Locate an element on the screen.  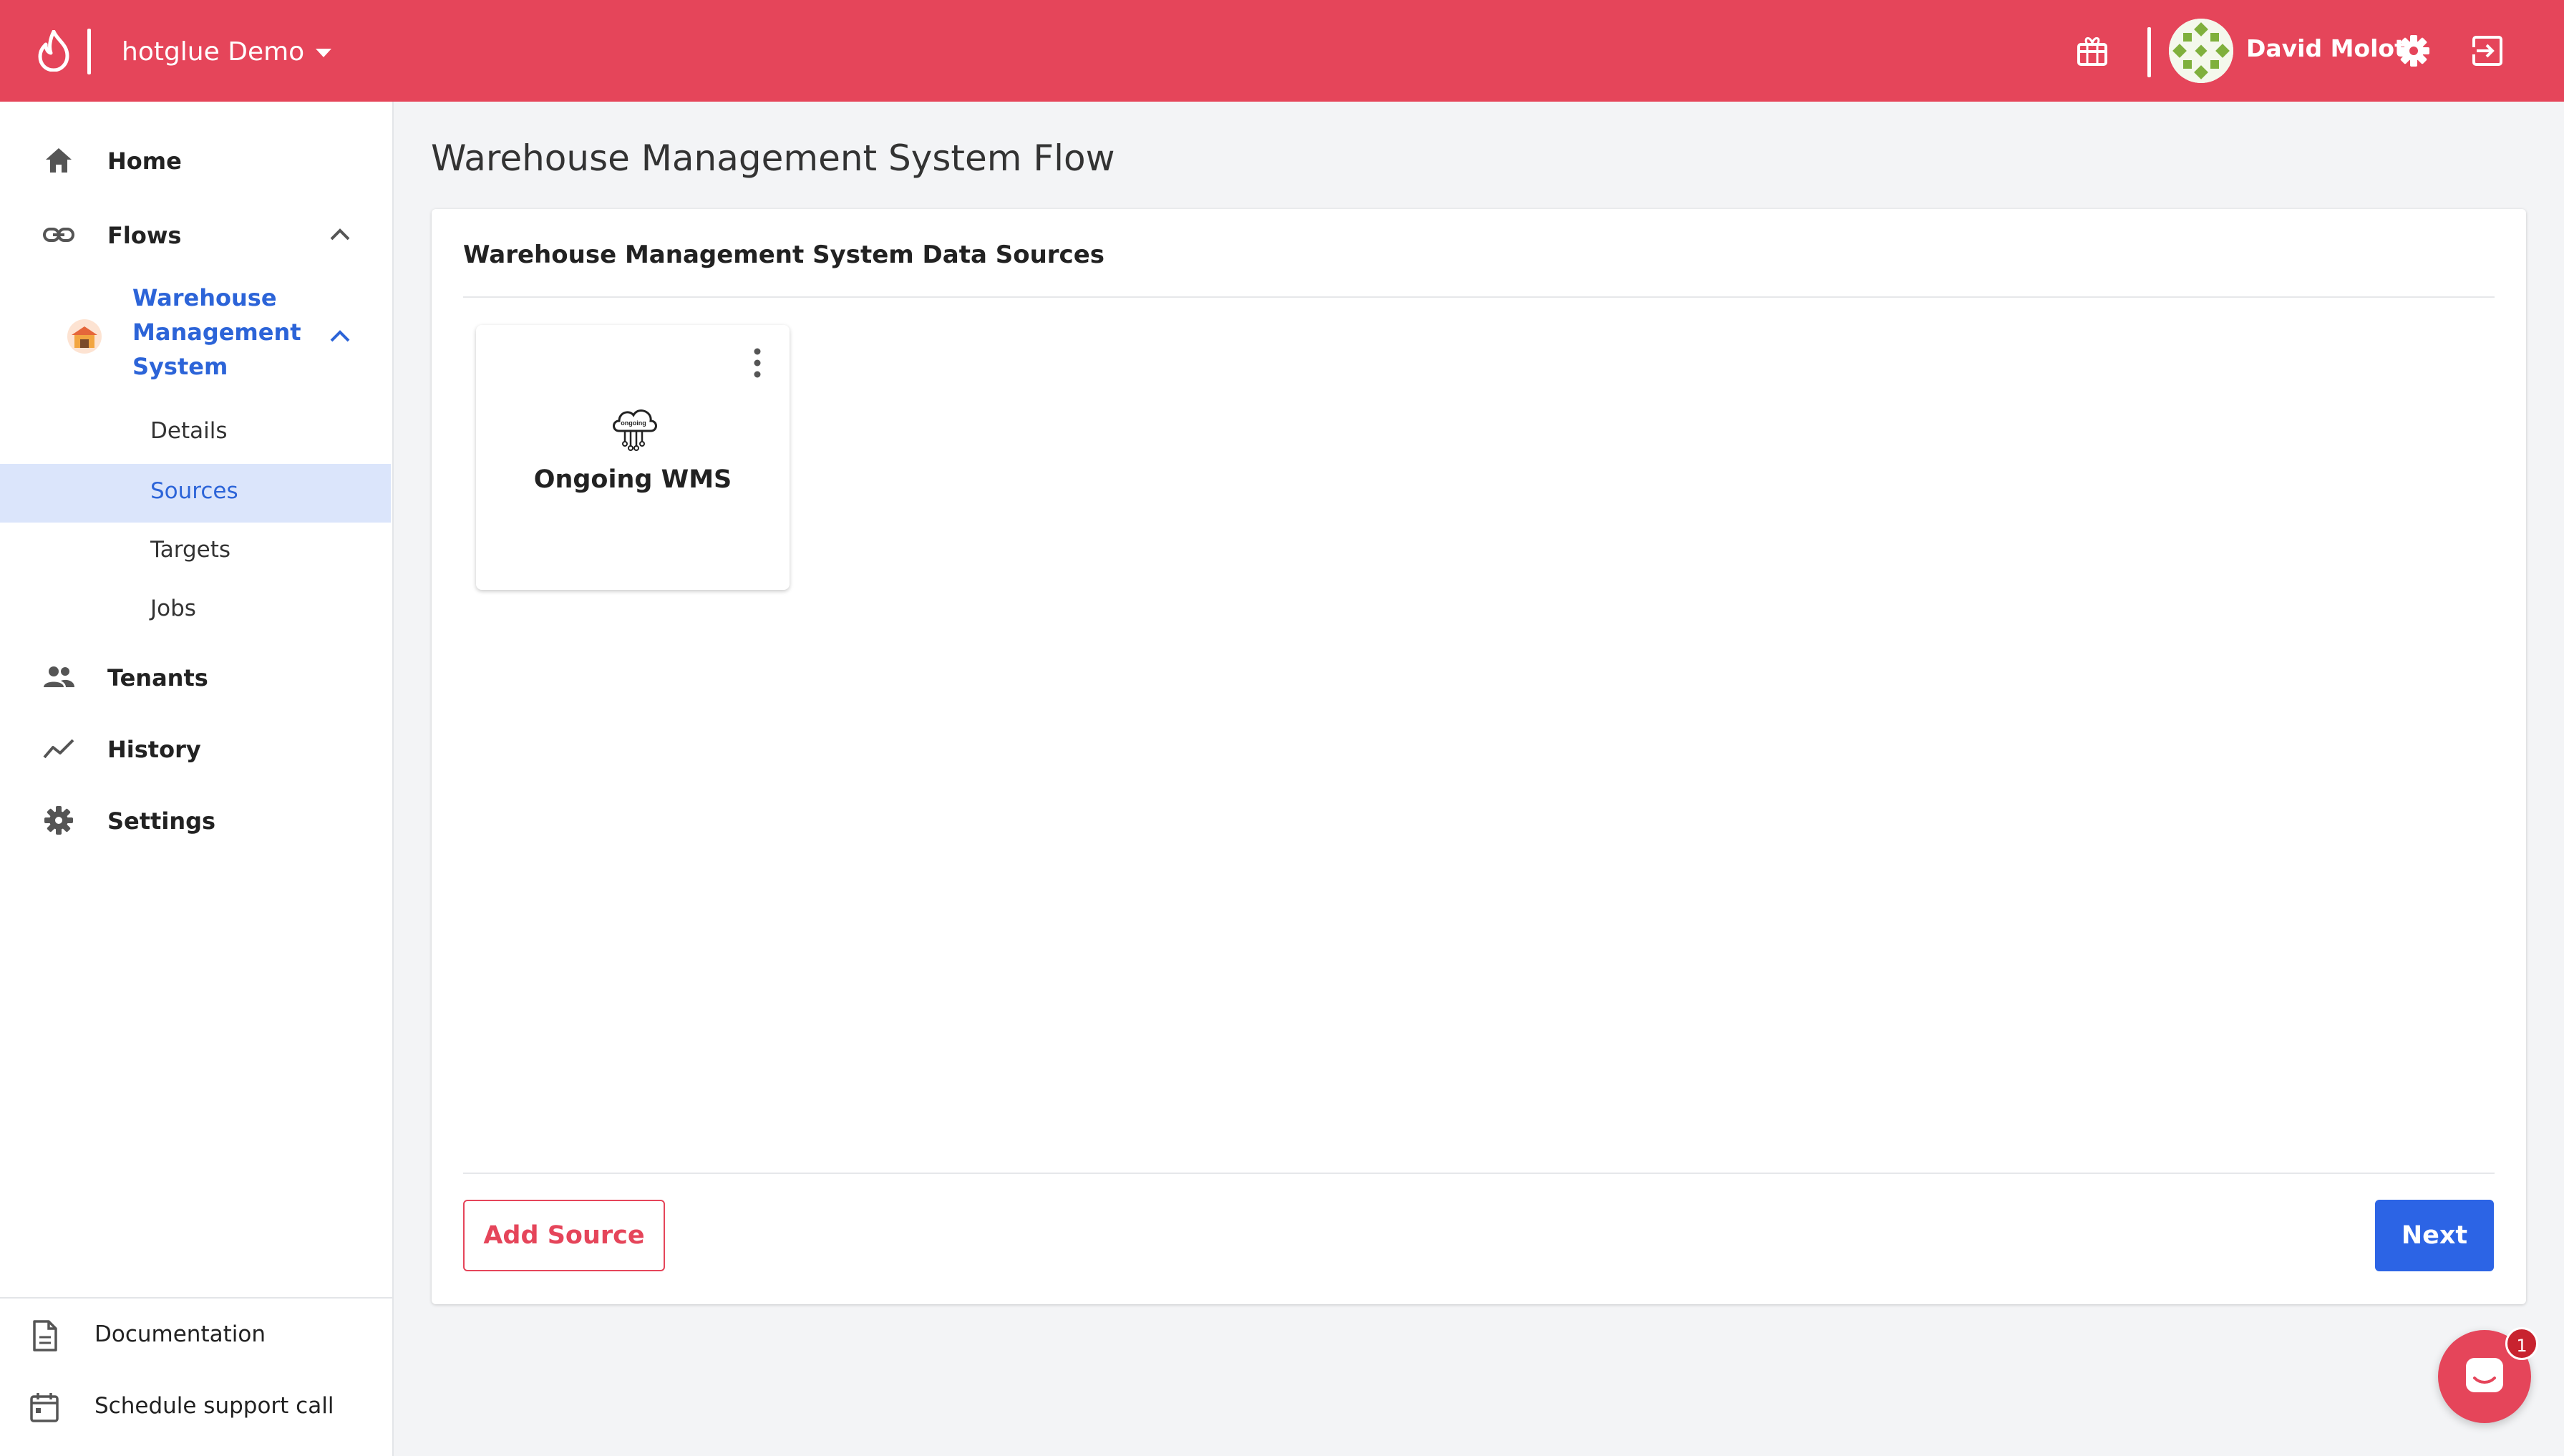
source-tile: ongoing Ongoing WMS is located at coordinates (633, 457).